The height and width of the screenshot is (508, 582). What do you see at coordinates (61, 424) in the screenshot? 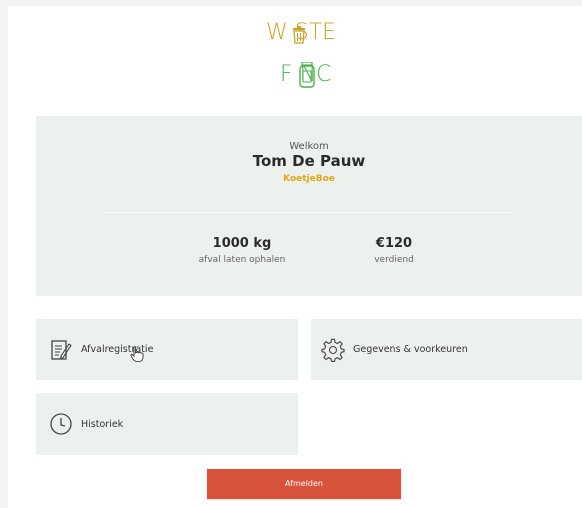
I see `clock-icon` at bounding box center [61, 424].